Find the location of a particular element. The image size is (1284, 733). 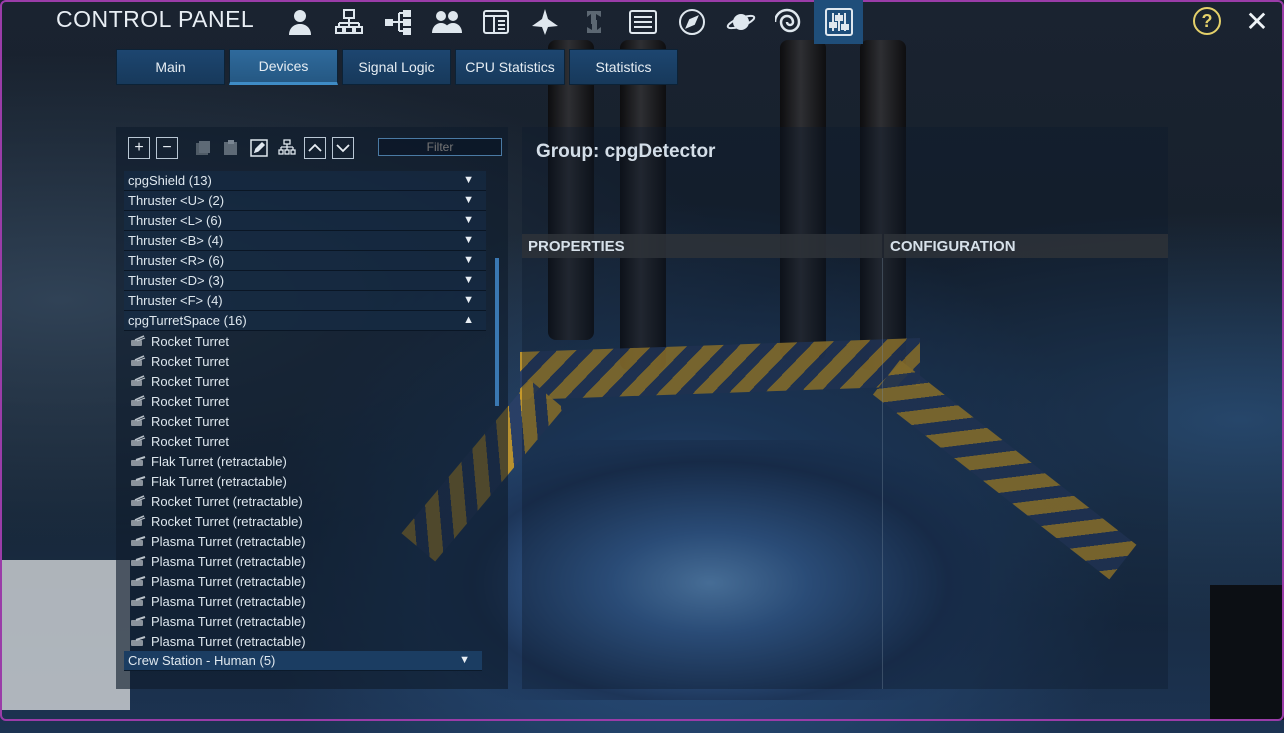

scene-wall-panel is located at coordinates (1247, 652).